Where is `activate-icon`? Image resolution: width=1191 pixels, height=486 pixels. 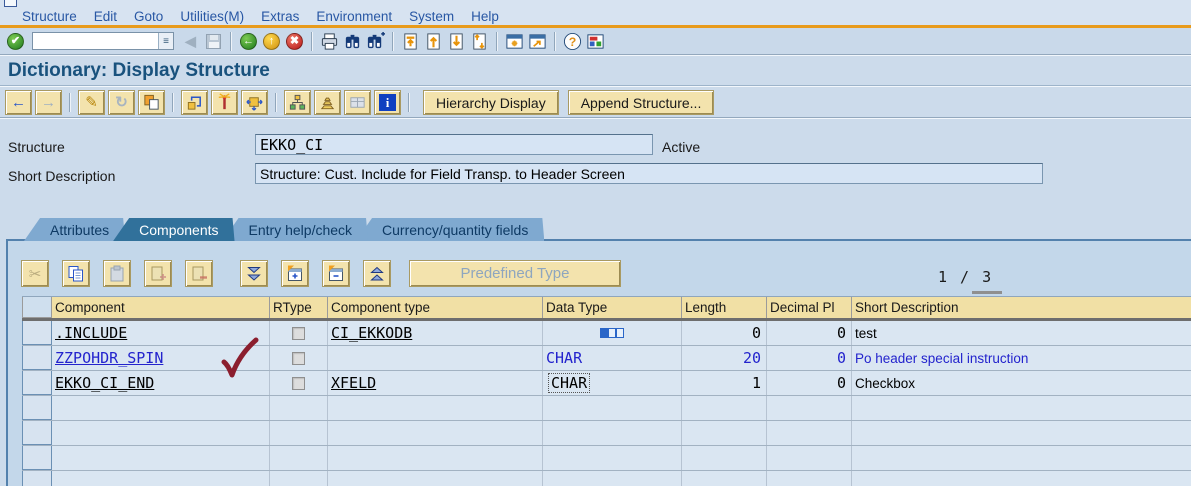
activate-icon is located at coordinates (224, 101).